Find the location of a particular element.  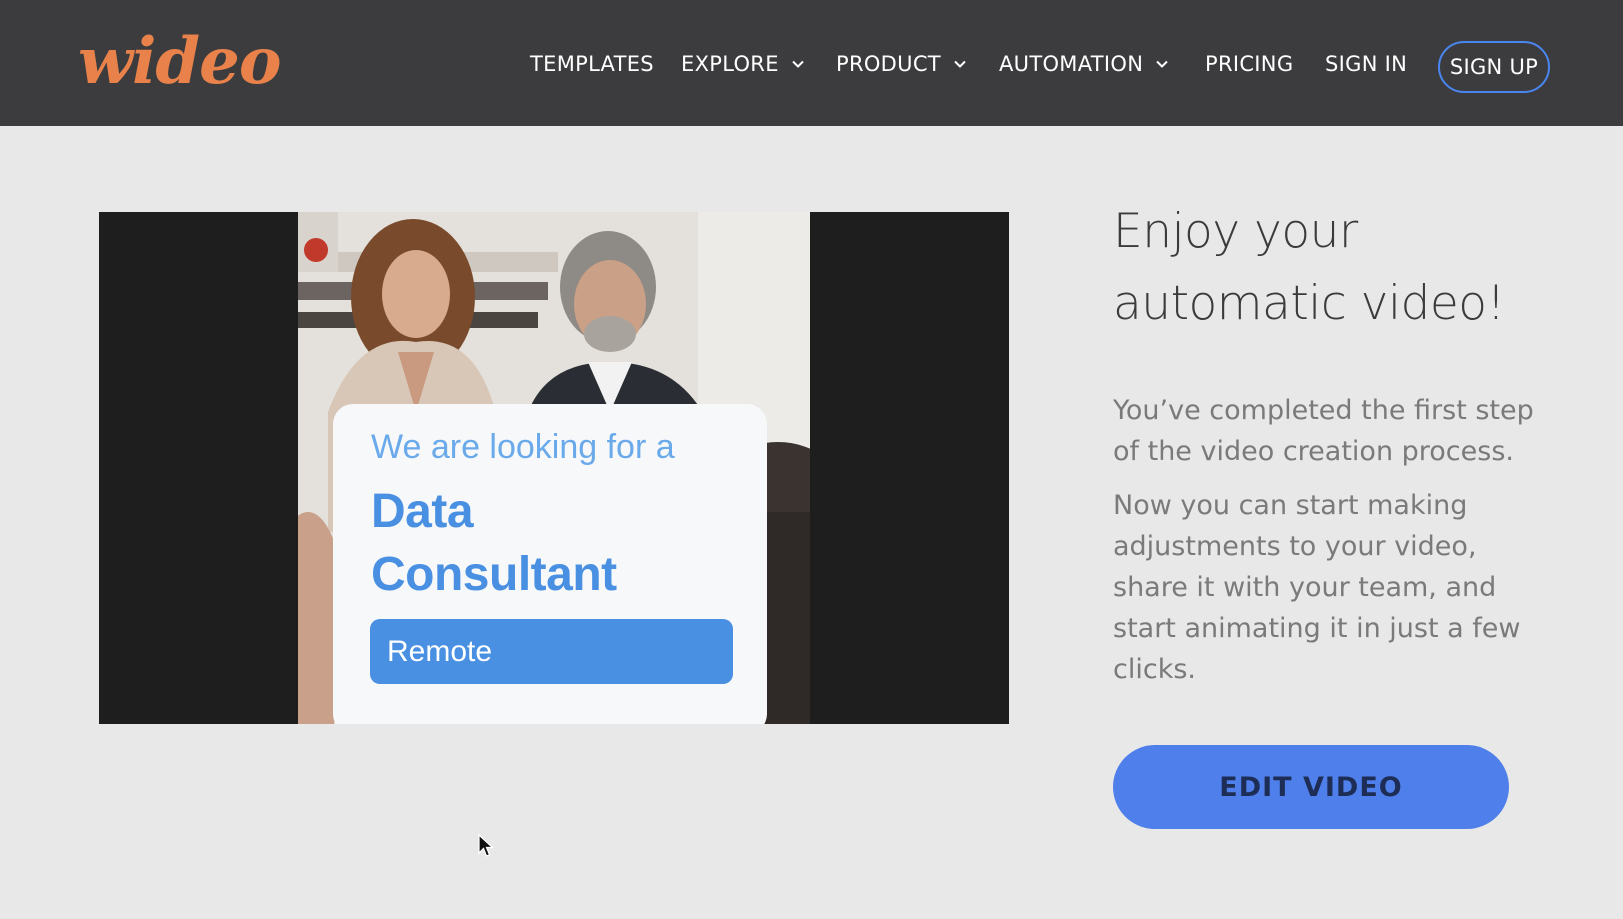

nav-sign-in-label: SIGN IN is located at coordinates (1366, 64).